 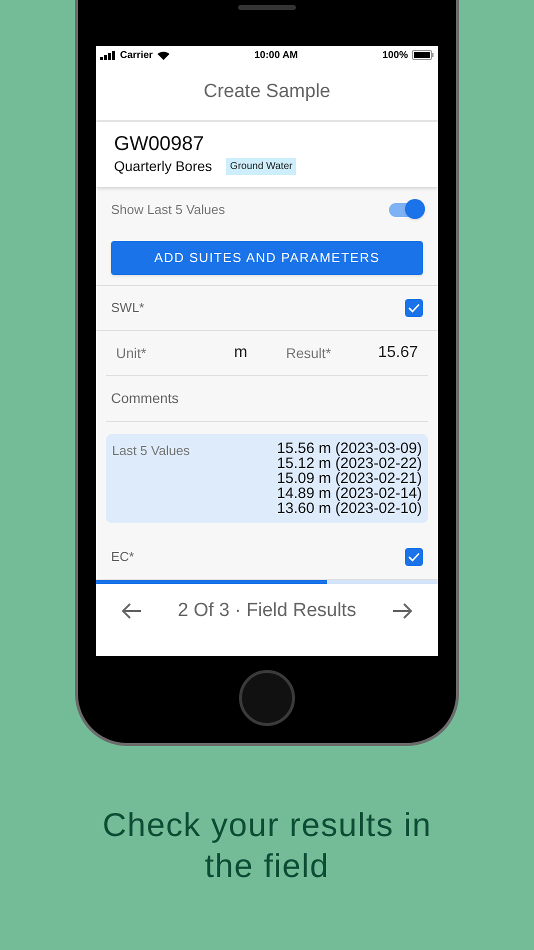 I want to click on result-value: 15.67, so click(x=398, y=353).